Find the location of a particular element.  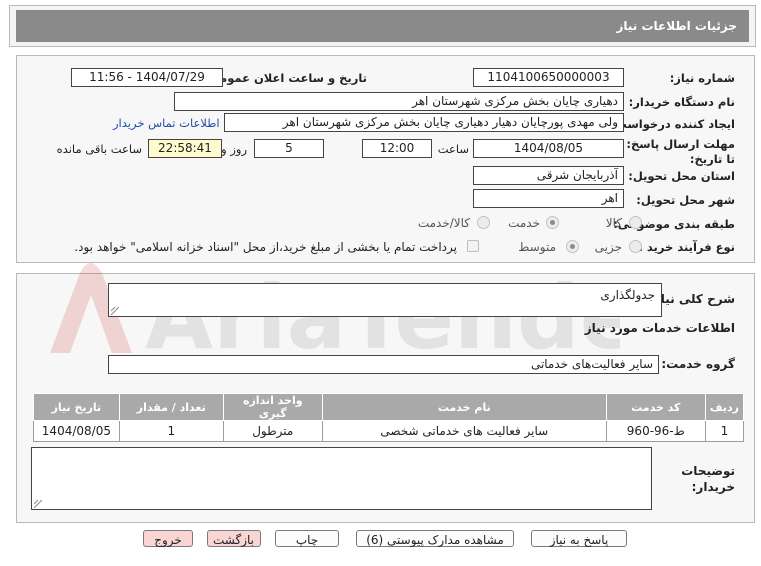

header-bar: جزئیات اطلاعات نیاز is located at coordinates (382, 26).